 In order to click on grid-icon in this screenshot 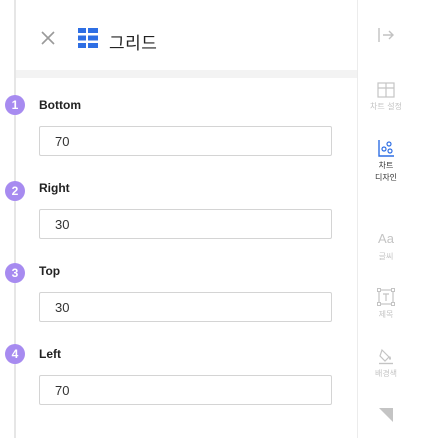, I will do `click(88, 38)`.